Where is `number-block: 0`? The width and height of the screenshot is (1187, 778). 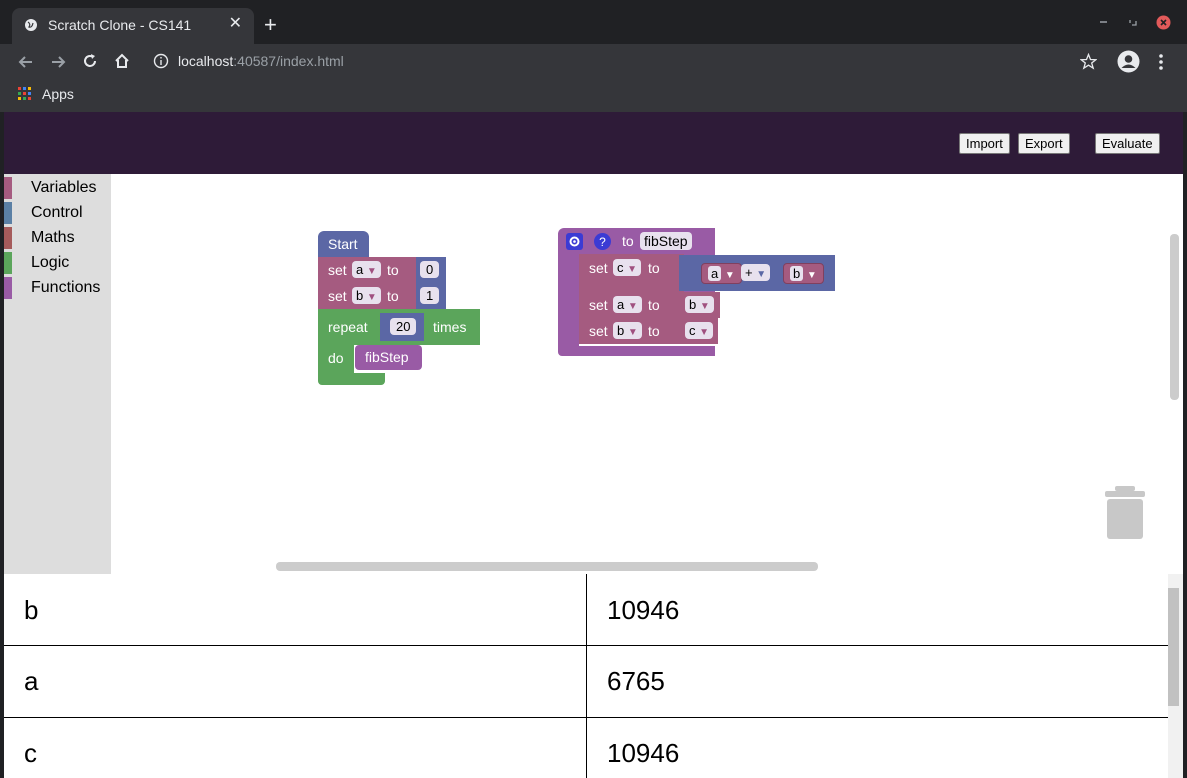
number-block: 0 is located at coordinates (431, 270).